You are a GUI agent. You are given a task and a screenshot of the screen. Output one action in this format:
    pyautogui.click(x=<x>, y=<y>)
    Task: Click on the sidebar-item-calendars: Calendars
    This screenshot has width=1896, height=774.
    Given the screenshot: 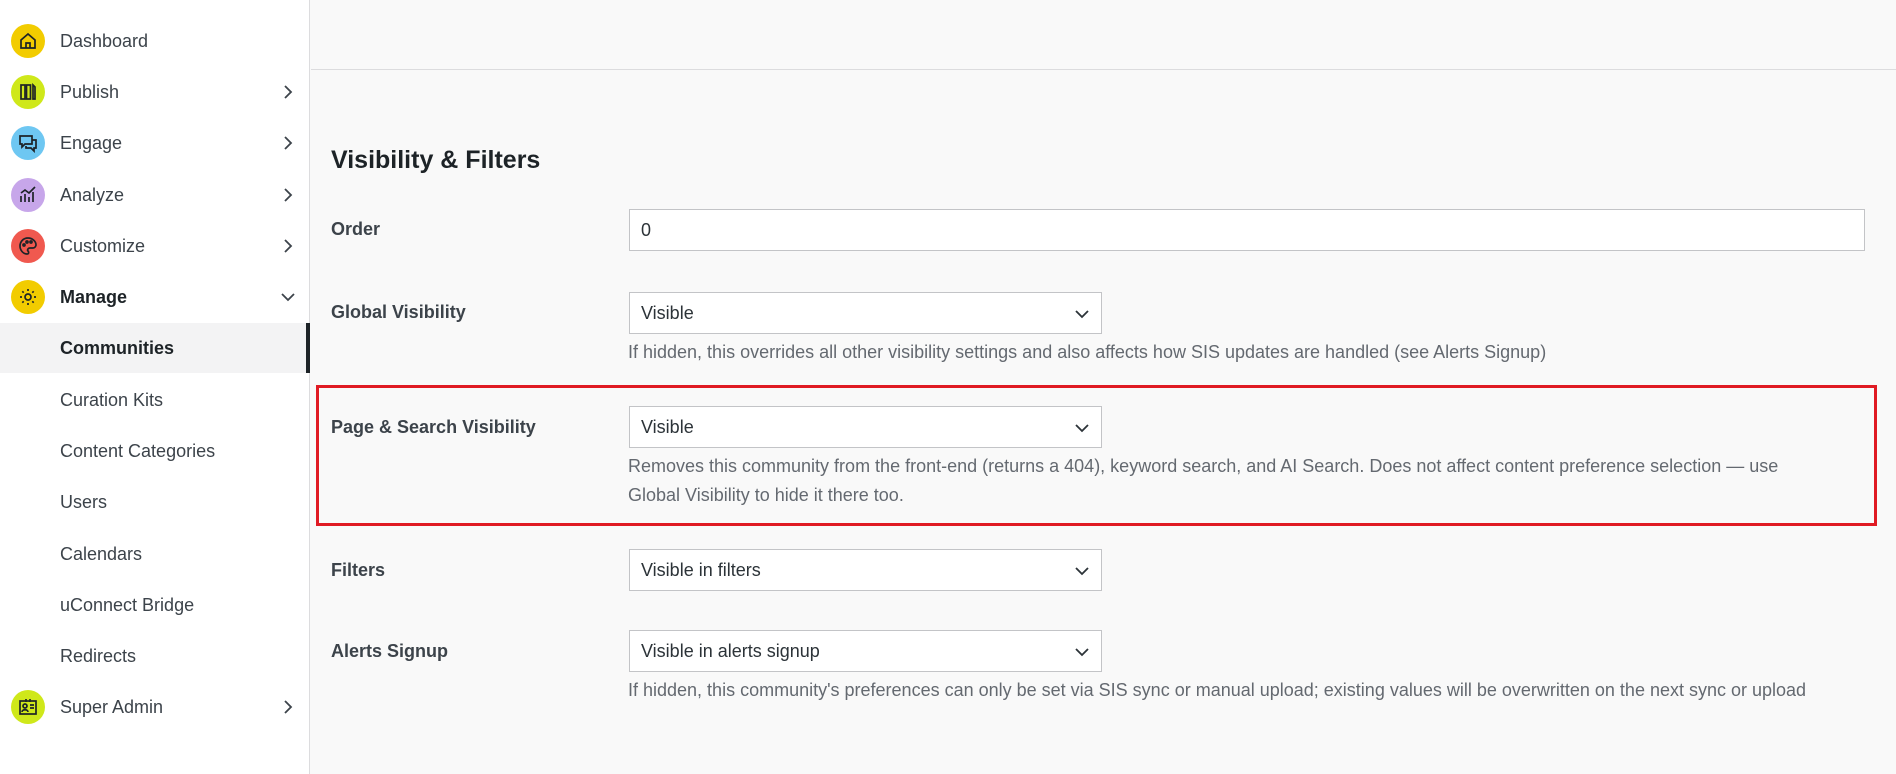 What is the action you would take?
    pyautogui.click(x=155, y=554)
    